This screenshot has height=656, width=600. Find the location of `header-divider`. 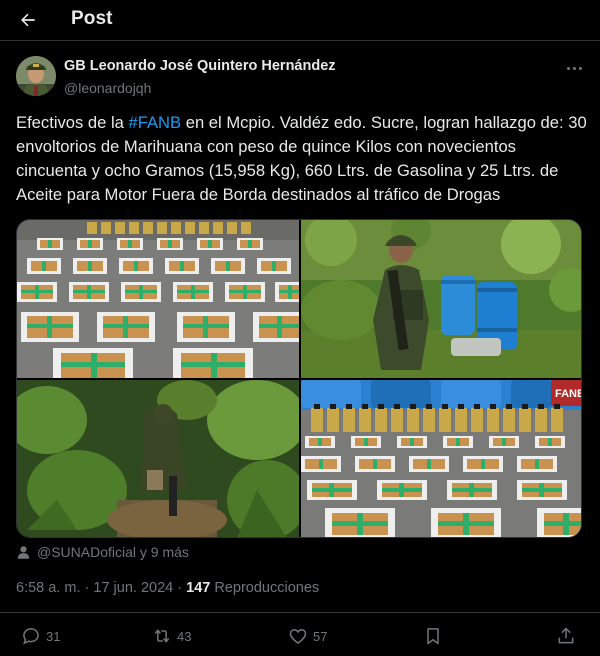

header-divider is located at coordinates (300, 40).